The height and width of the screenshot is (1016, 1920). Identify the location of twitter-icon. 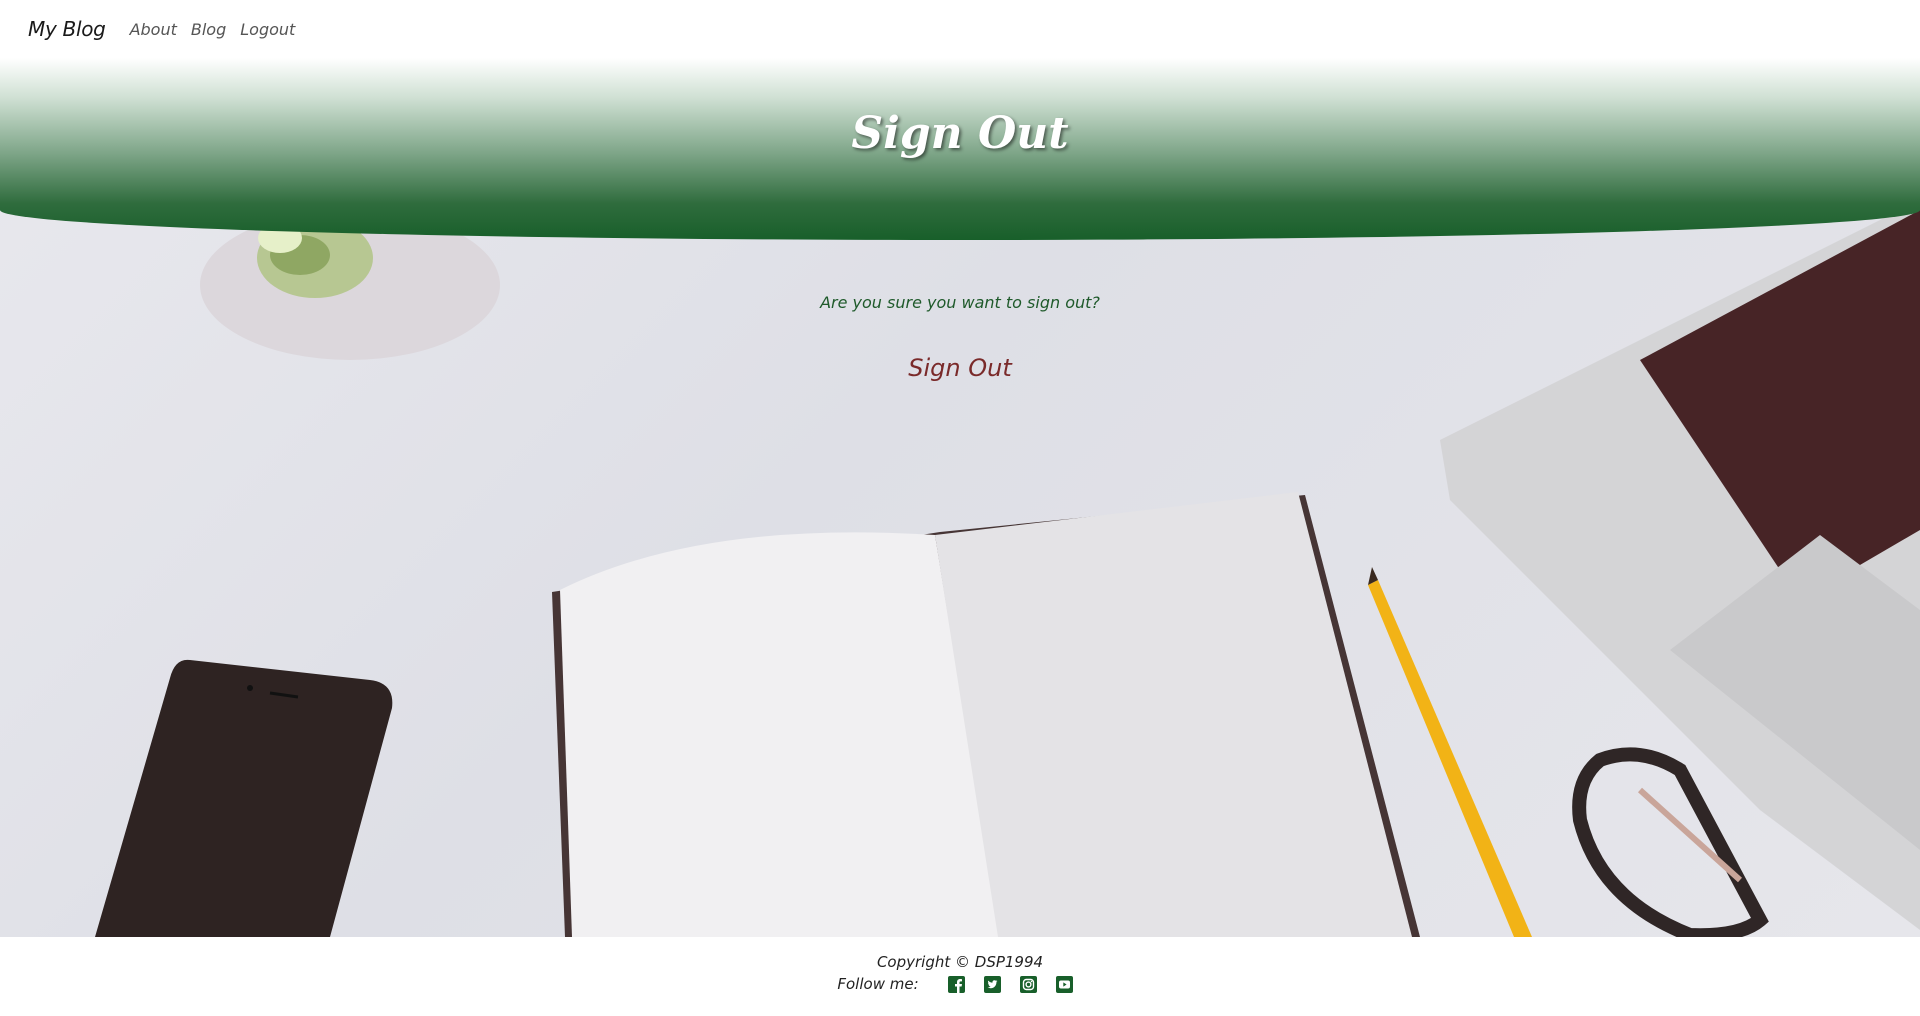
(993, 984).